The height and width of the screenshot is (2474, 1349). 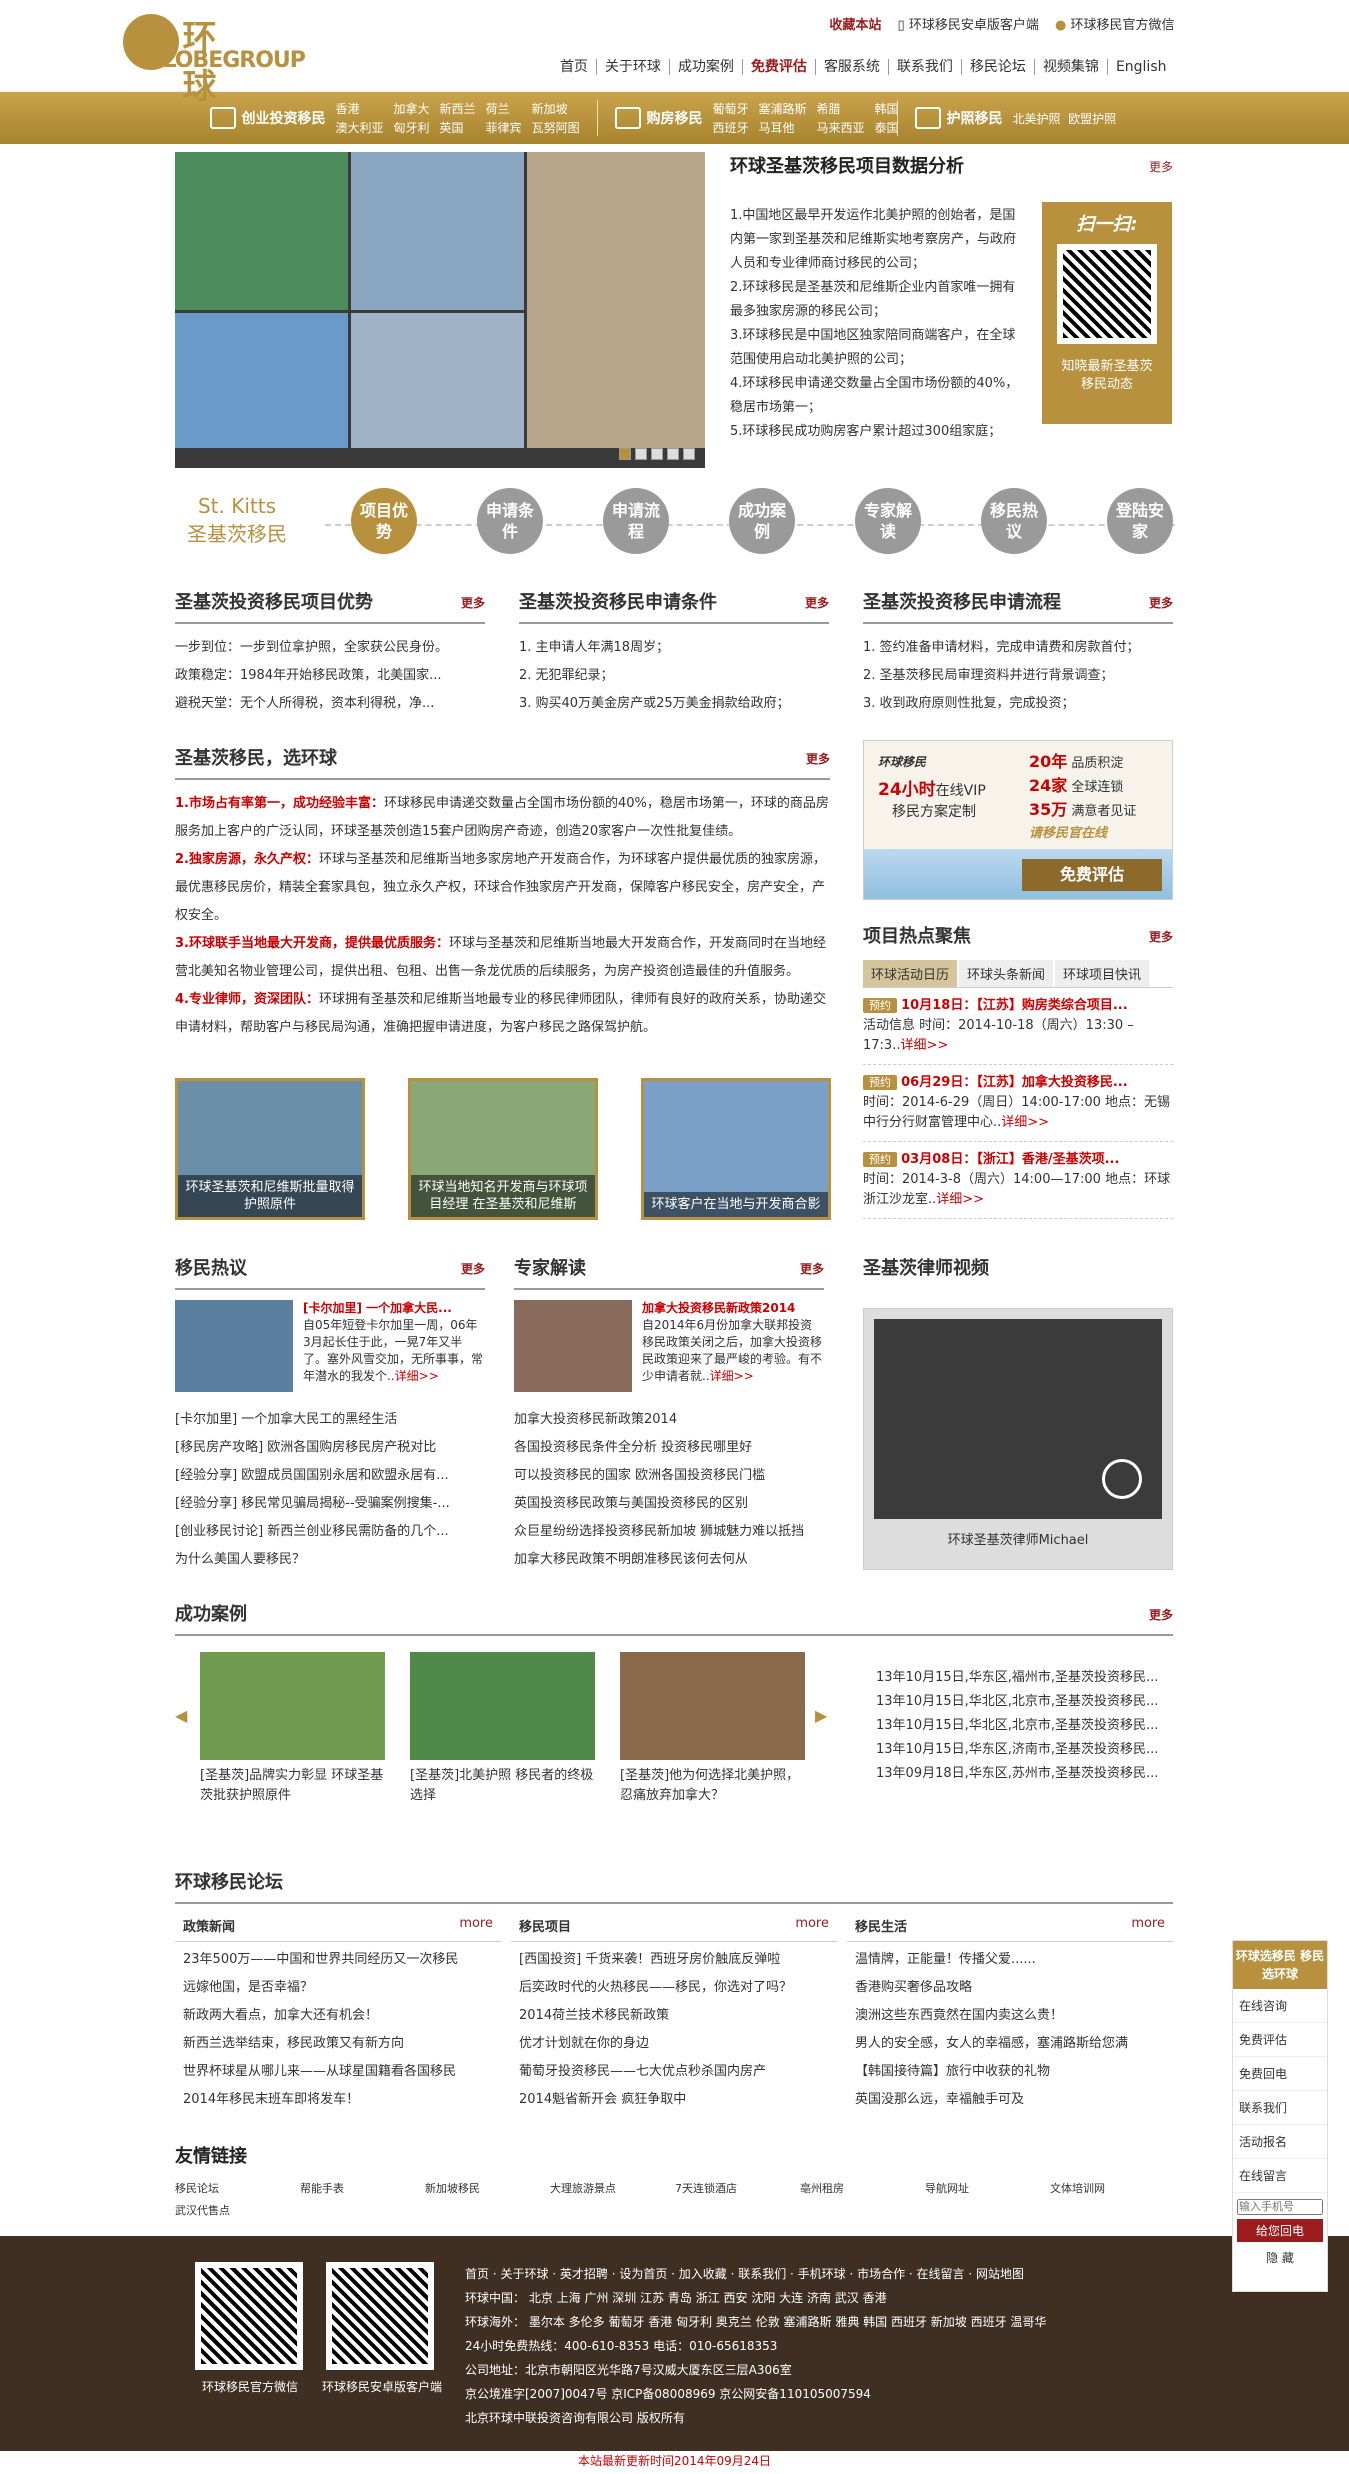 I want to click on nav-free-eval: 免费评估, so click(x=779, y=67).